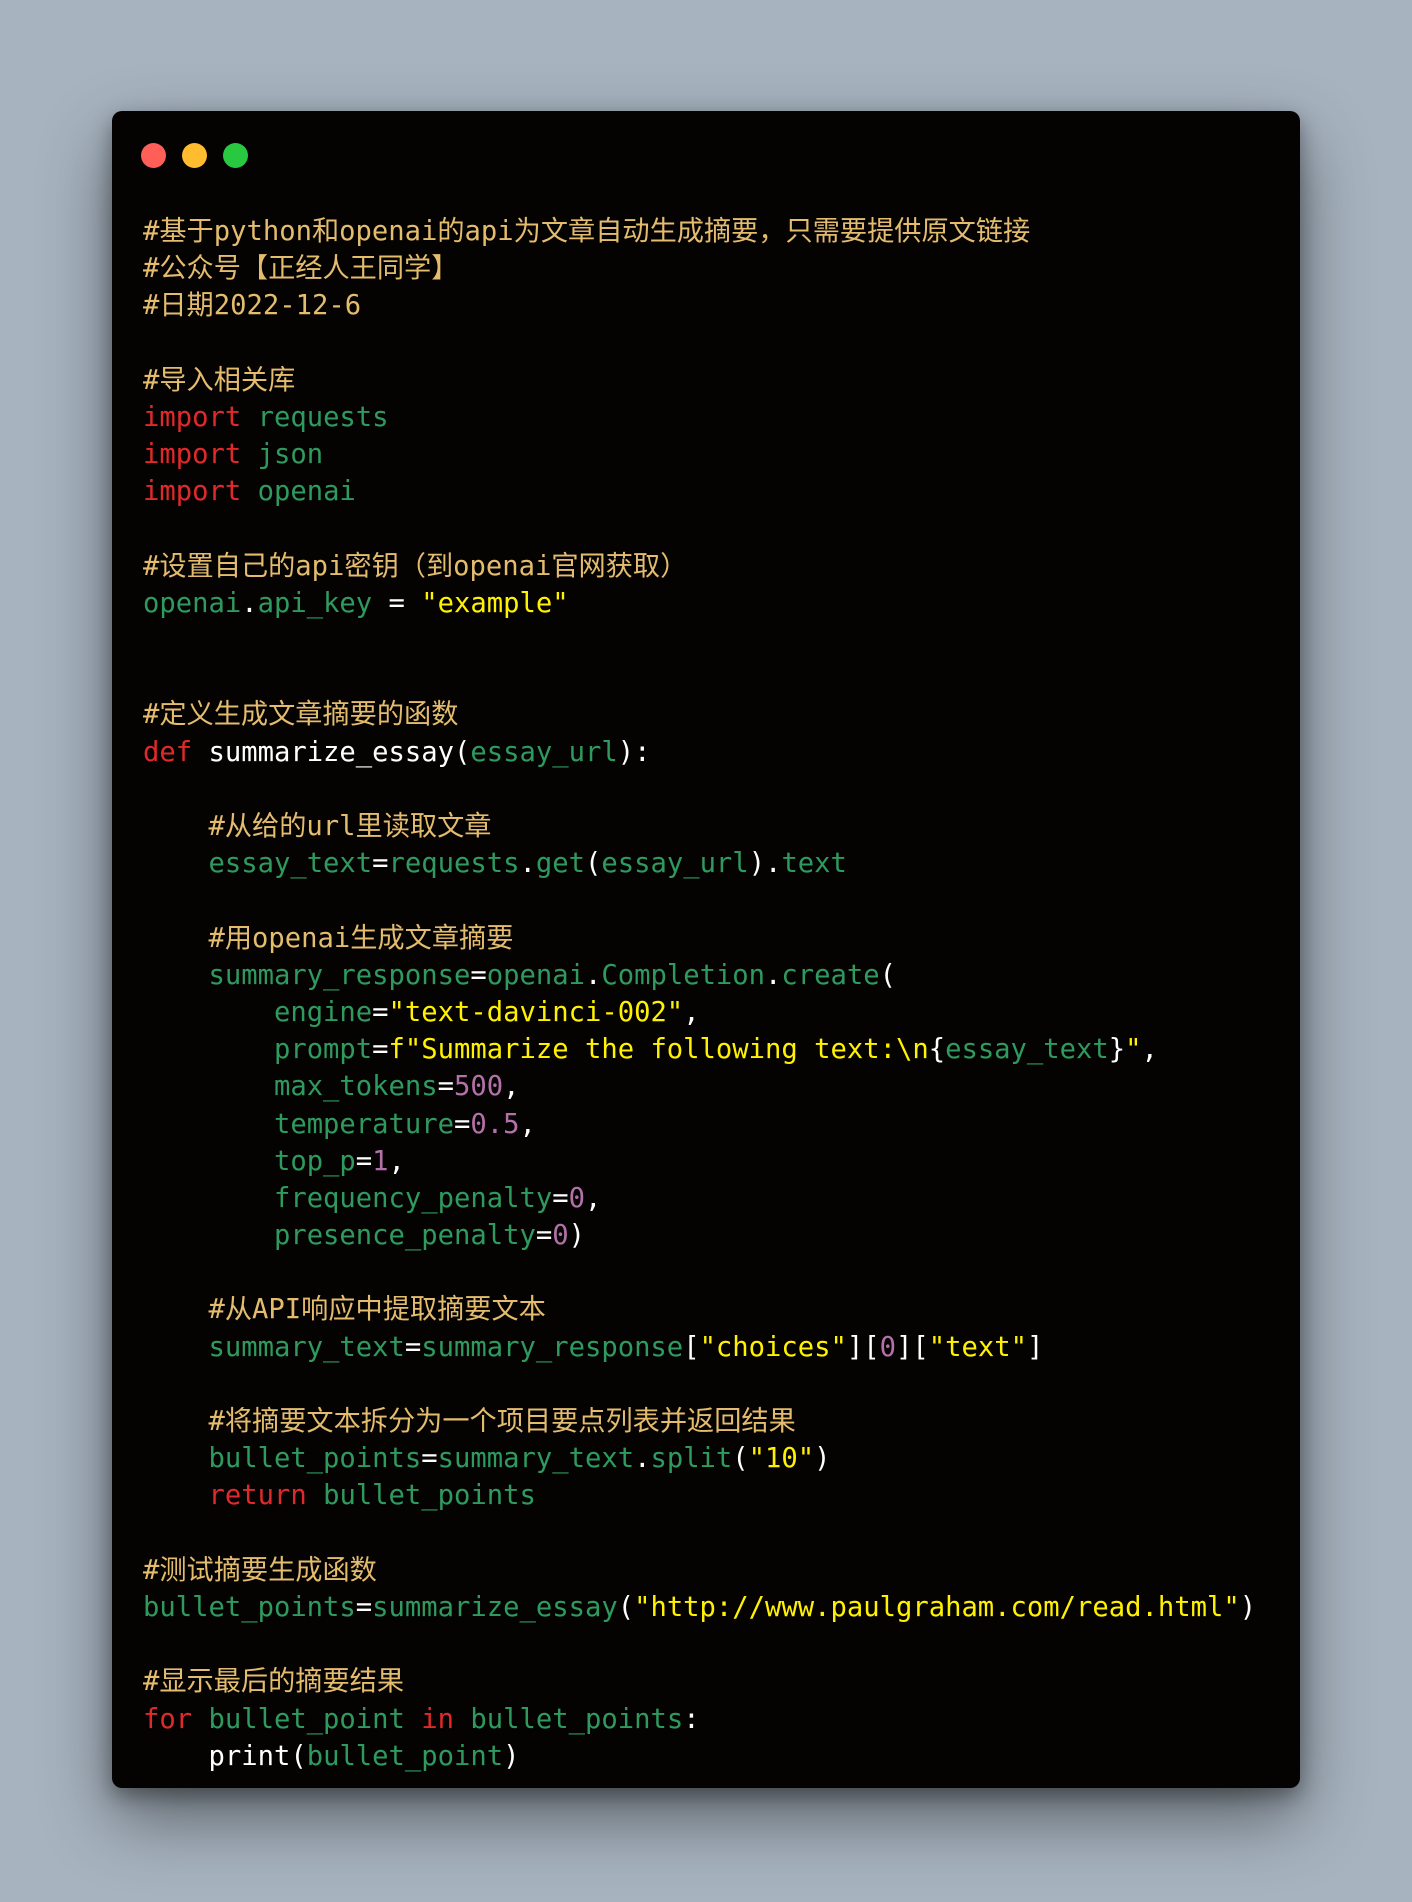  Describe the element at coordinates (153, 155) in the screenshot. I see `close-button` at that location.